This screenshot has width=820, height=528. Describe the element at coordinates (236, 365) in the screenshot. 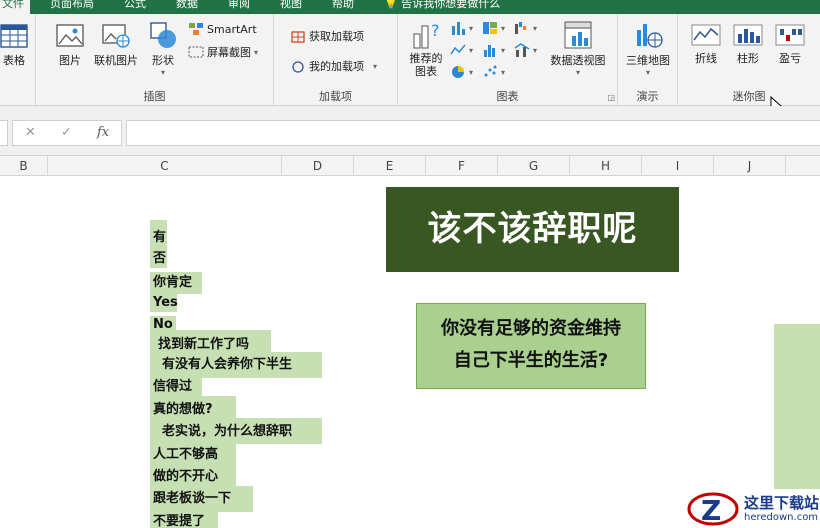

I see `cell-text: 有没有人会养你下半生` at that location.